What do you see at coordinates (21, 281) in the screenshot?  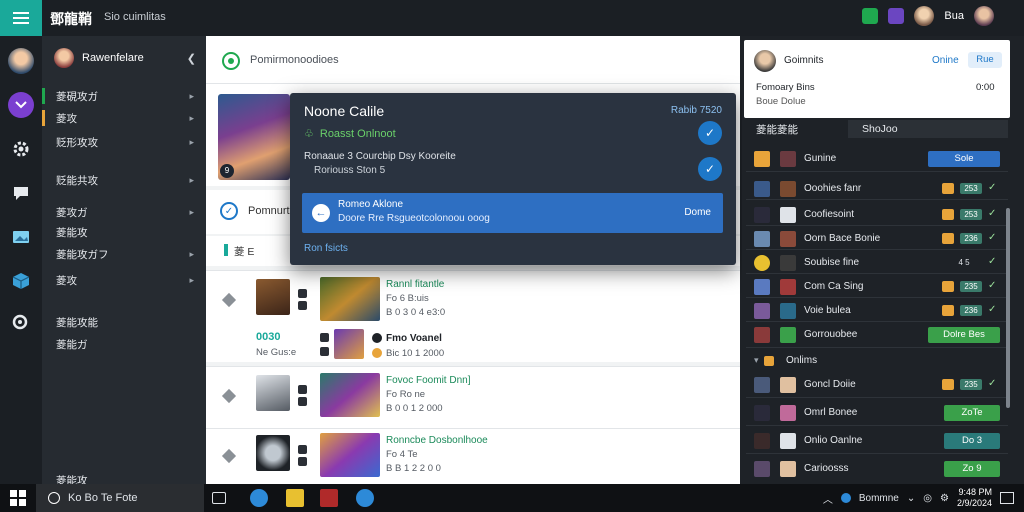 I see `box-icon` at bounding box center [21, 281].